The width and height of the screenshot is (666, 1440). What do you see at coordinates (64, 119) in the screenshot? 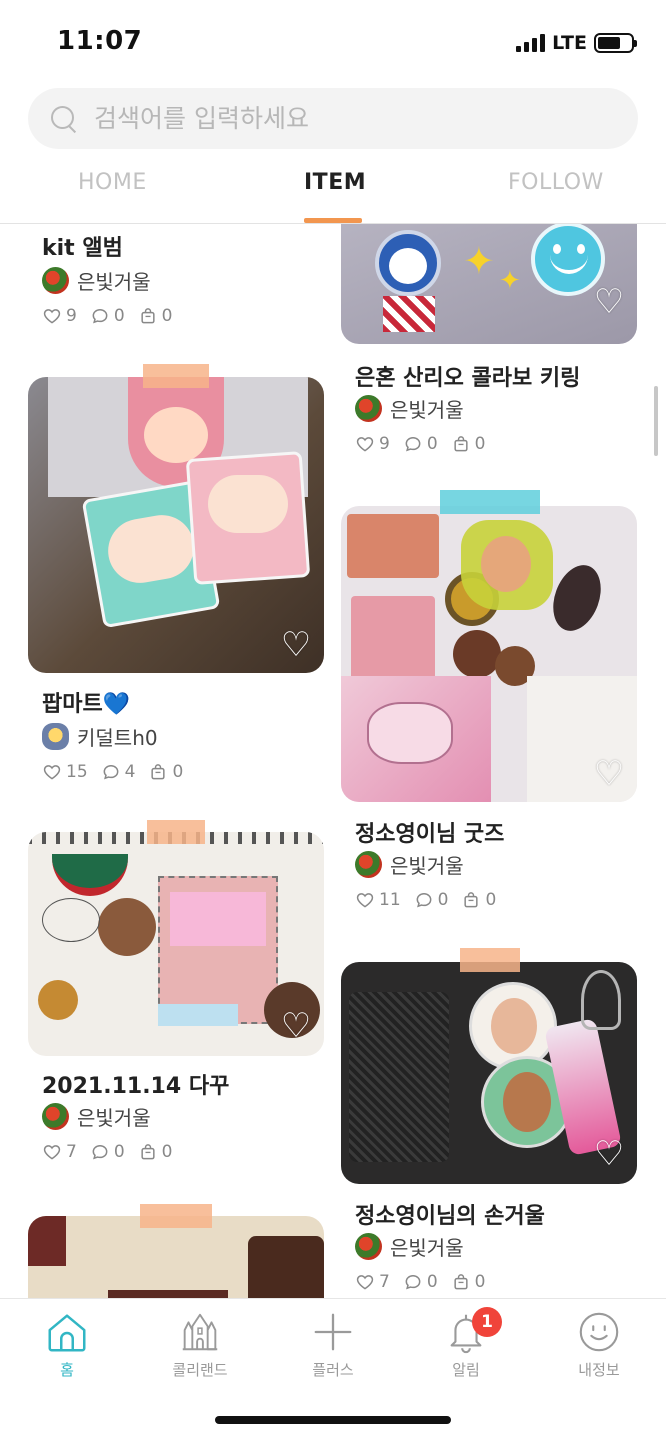
I see `search-icon` at bounding box center [64, 119].